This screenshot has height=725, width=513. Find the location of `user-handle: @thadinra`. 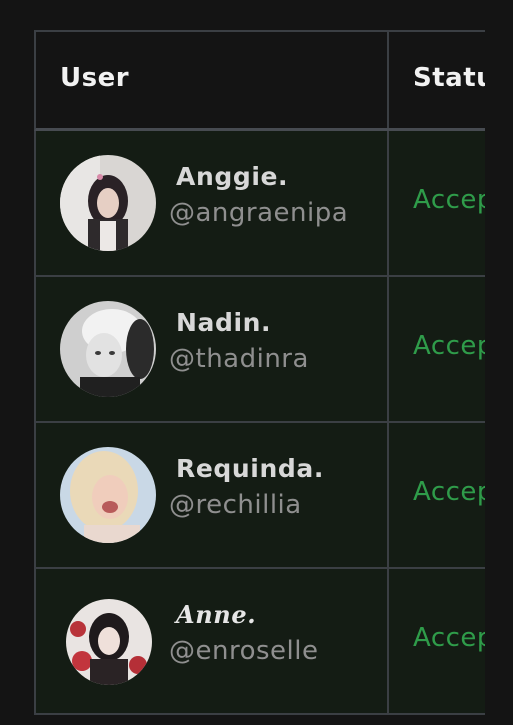

user-handle: @thadinra is located at coordinates (239, 359).